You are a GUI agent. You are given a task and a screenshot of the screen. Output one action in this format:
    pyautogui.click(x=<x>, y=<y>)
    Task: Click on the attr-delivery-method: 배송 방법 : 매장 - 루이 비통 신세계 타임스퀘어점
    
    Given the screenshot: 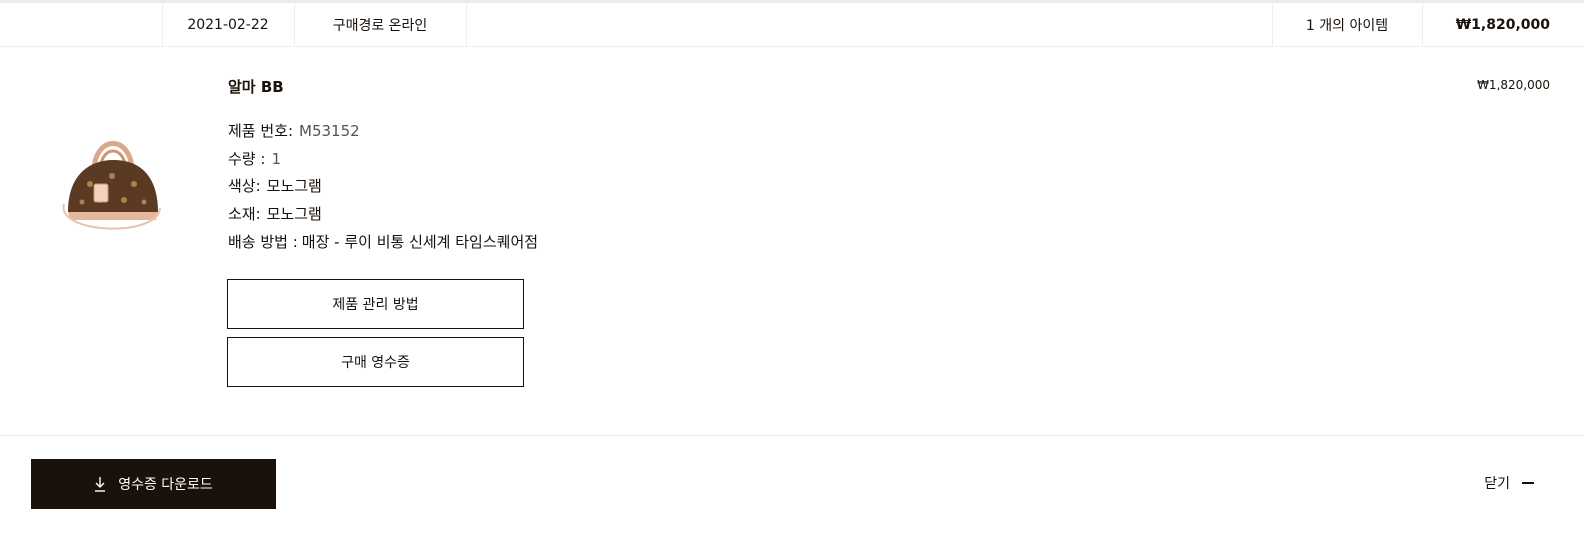 What is the action you would take?
    pyautogui.click(x=383, y=241)
    